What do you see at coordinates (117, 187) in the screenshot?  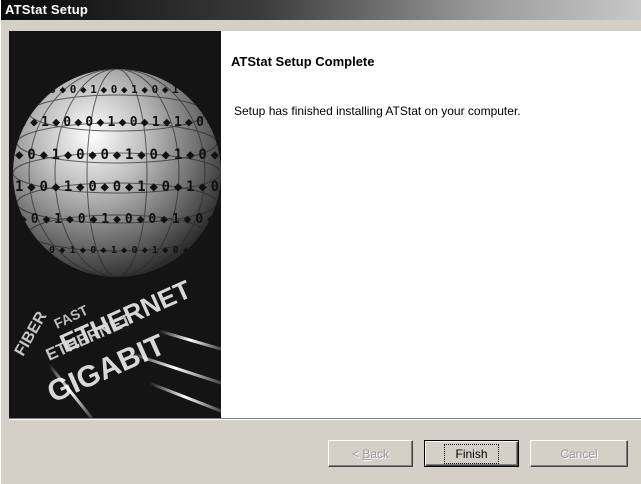 I see `svg-text: 1◆0◆1◆0◆0◆1◆0◆1◆0` at bounding box center [117, 187].